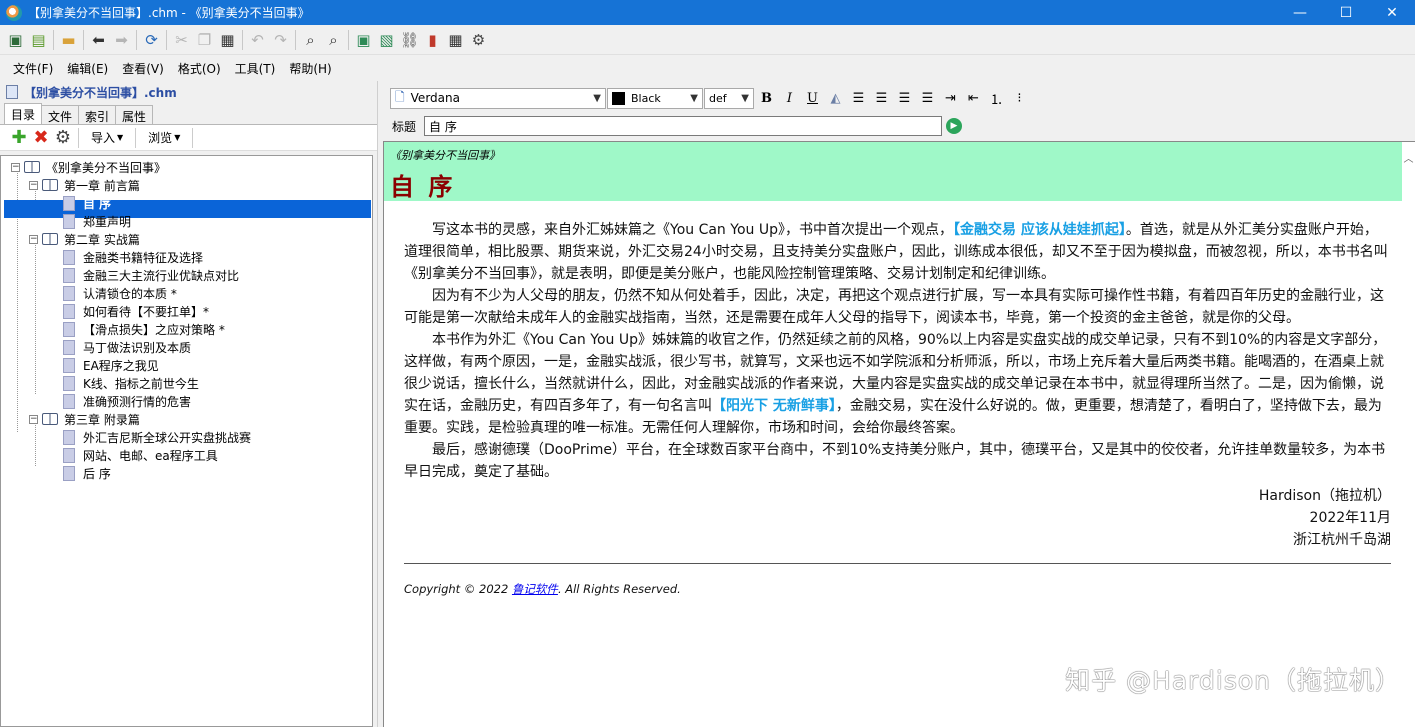  What do you see at coordinates (84, 185) in the screenshot?
I see `tree-chapter-1: − 第一章 前言篇` at bounding box center [84, 185].